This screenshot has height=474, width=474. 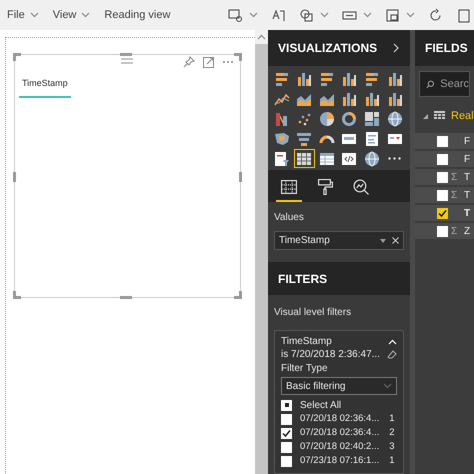 What do you see at coordinates (446, 48) in the screenshot?
I see `pane-title: FIELDS` at bounding box center [446, 48].